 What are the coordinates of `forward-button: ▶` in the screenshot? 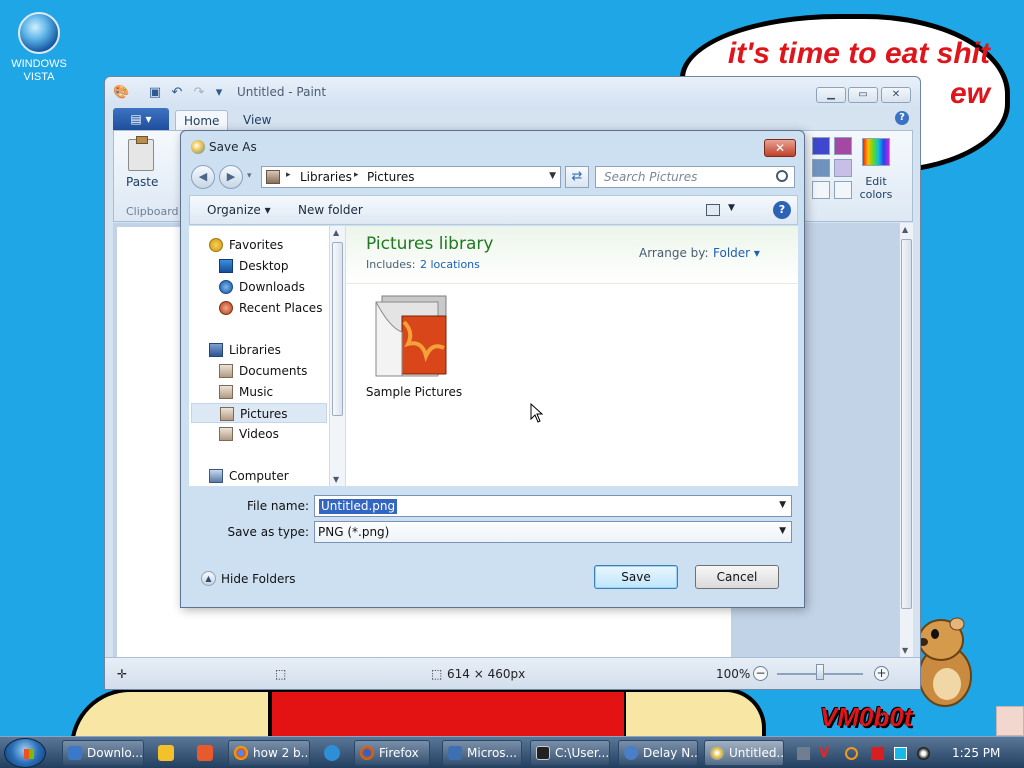 It's located at (231, 177).